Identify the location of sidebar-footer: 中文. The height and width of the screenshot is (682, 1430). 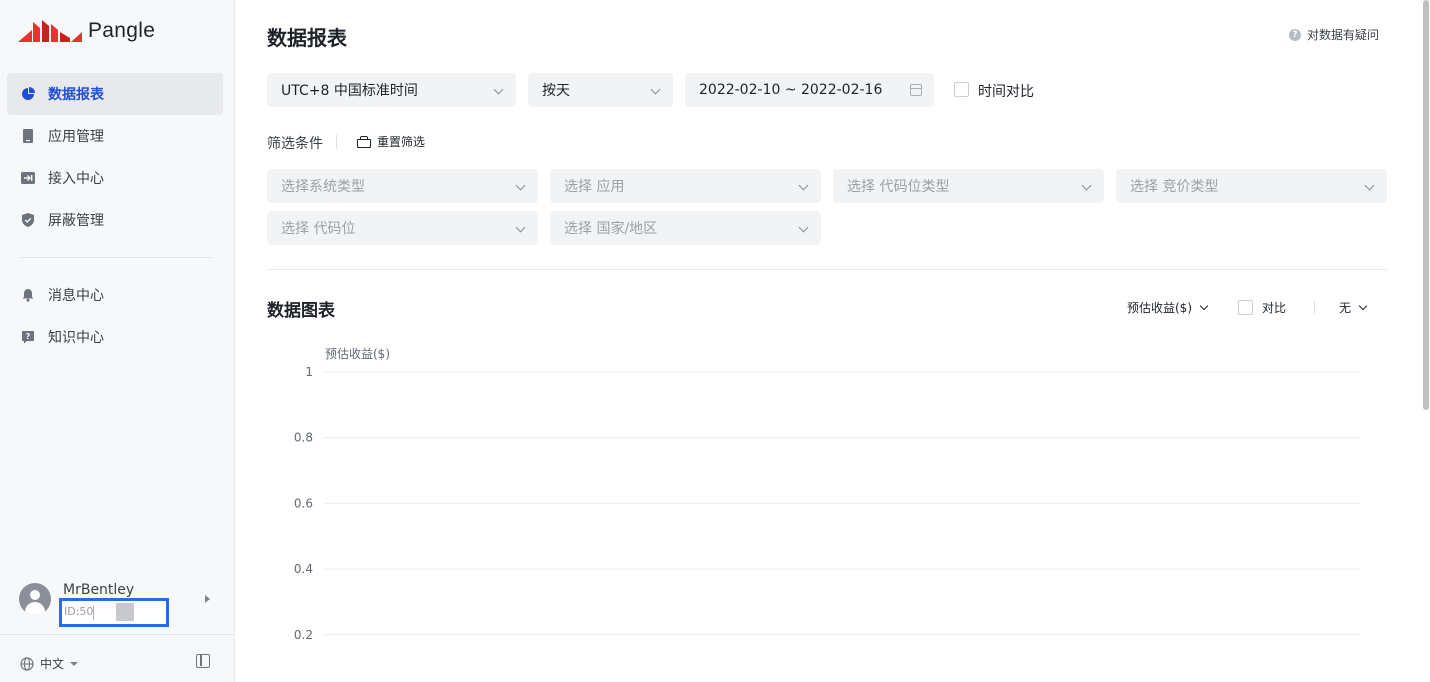
(117, 658).